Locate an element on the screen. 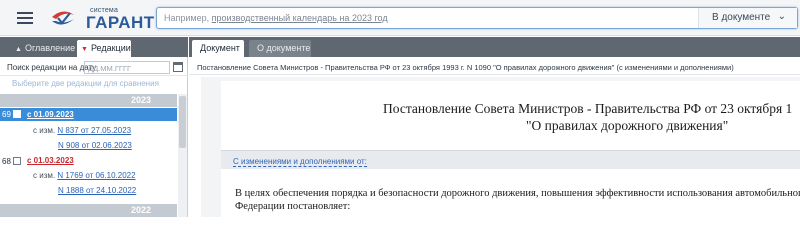 Image resolution: width=800 pixels, height=240 pixels. logo-title: ГАРАНТ is located at coordinates (120, 22).